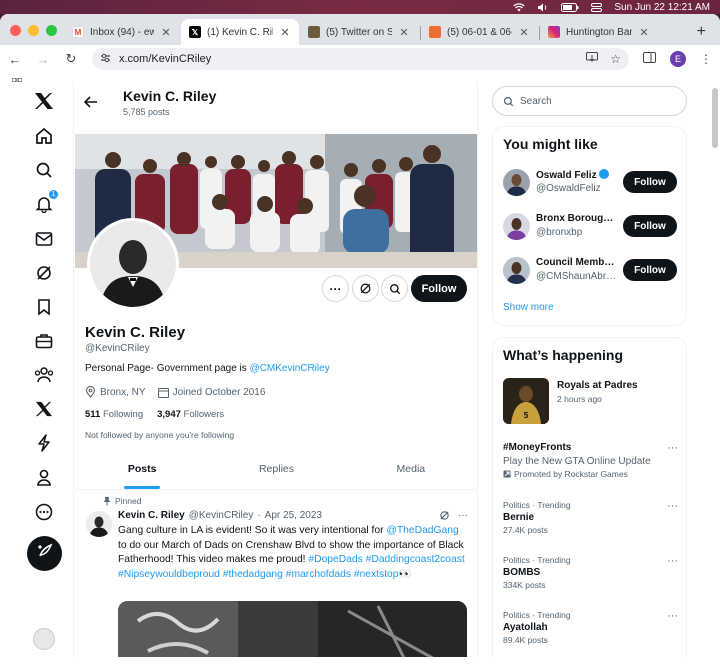 This screenshot has width=720, height=671. Describe the element at coordinates (44, 136) in the screenshot. I see `home-icon` at that location.